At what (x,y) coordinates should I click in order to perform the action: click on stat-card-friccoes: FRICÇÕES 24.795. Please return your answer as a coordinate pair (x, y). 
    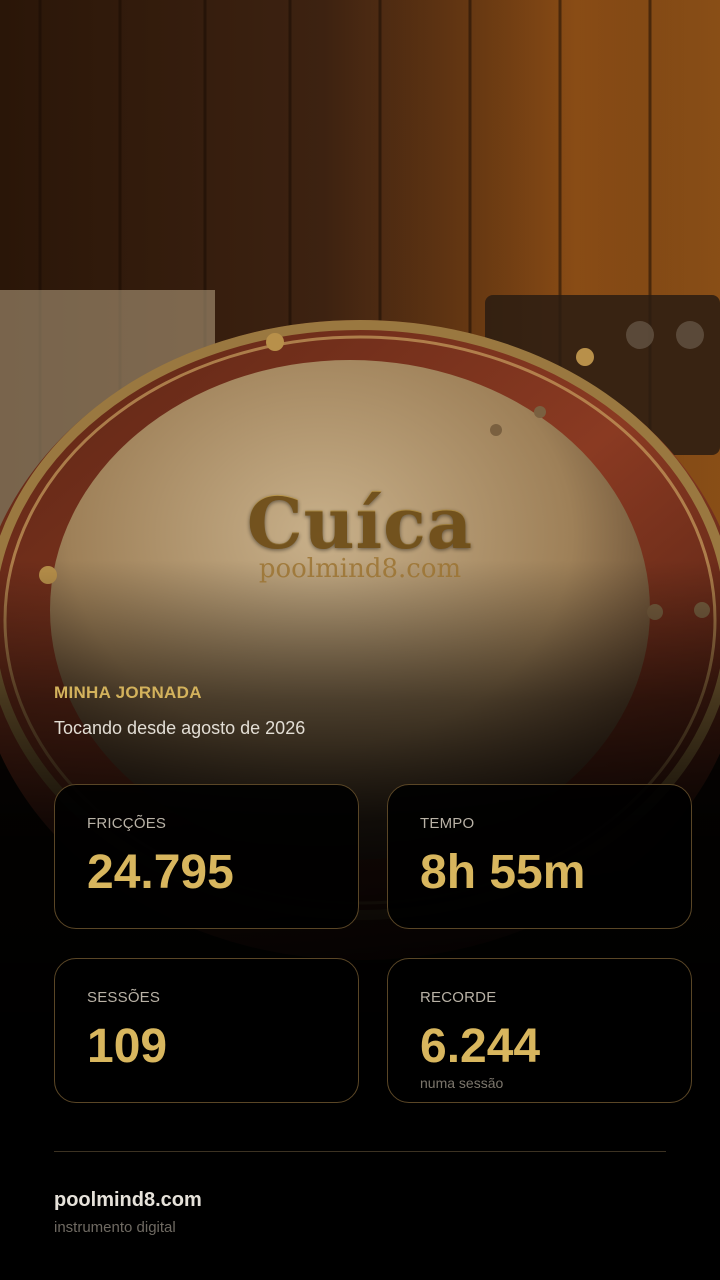
    Looking at the image, I should click on (206, 856).